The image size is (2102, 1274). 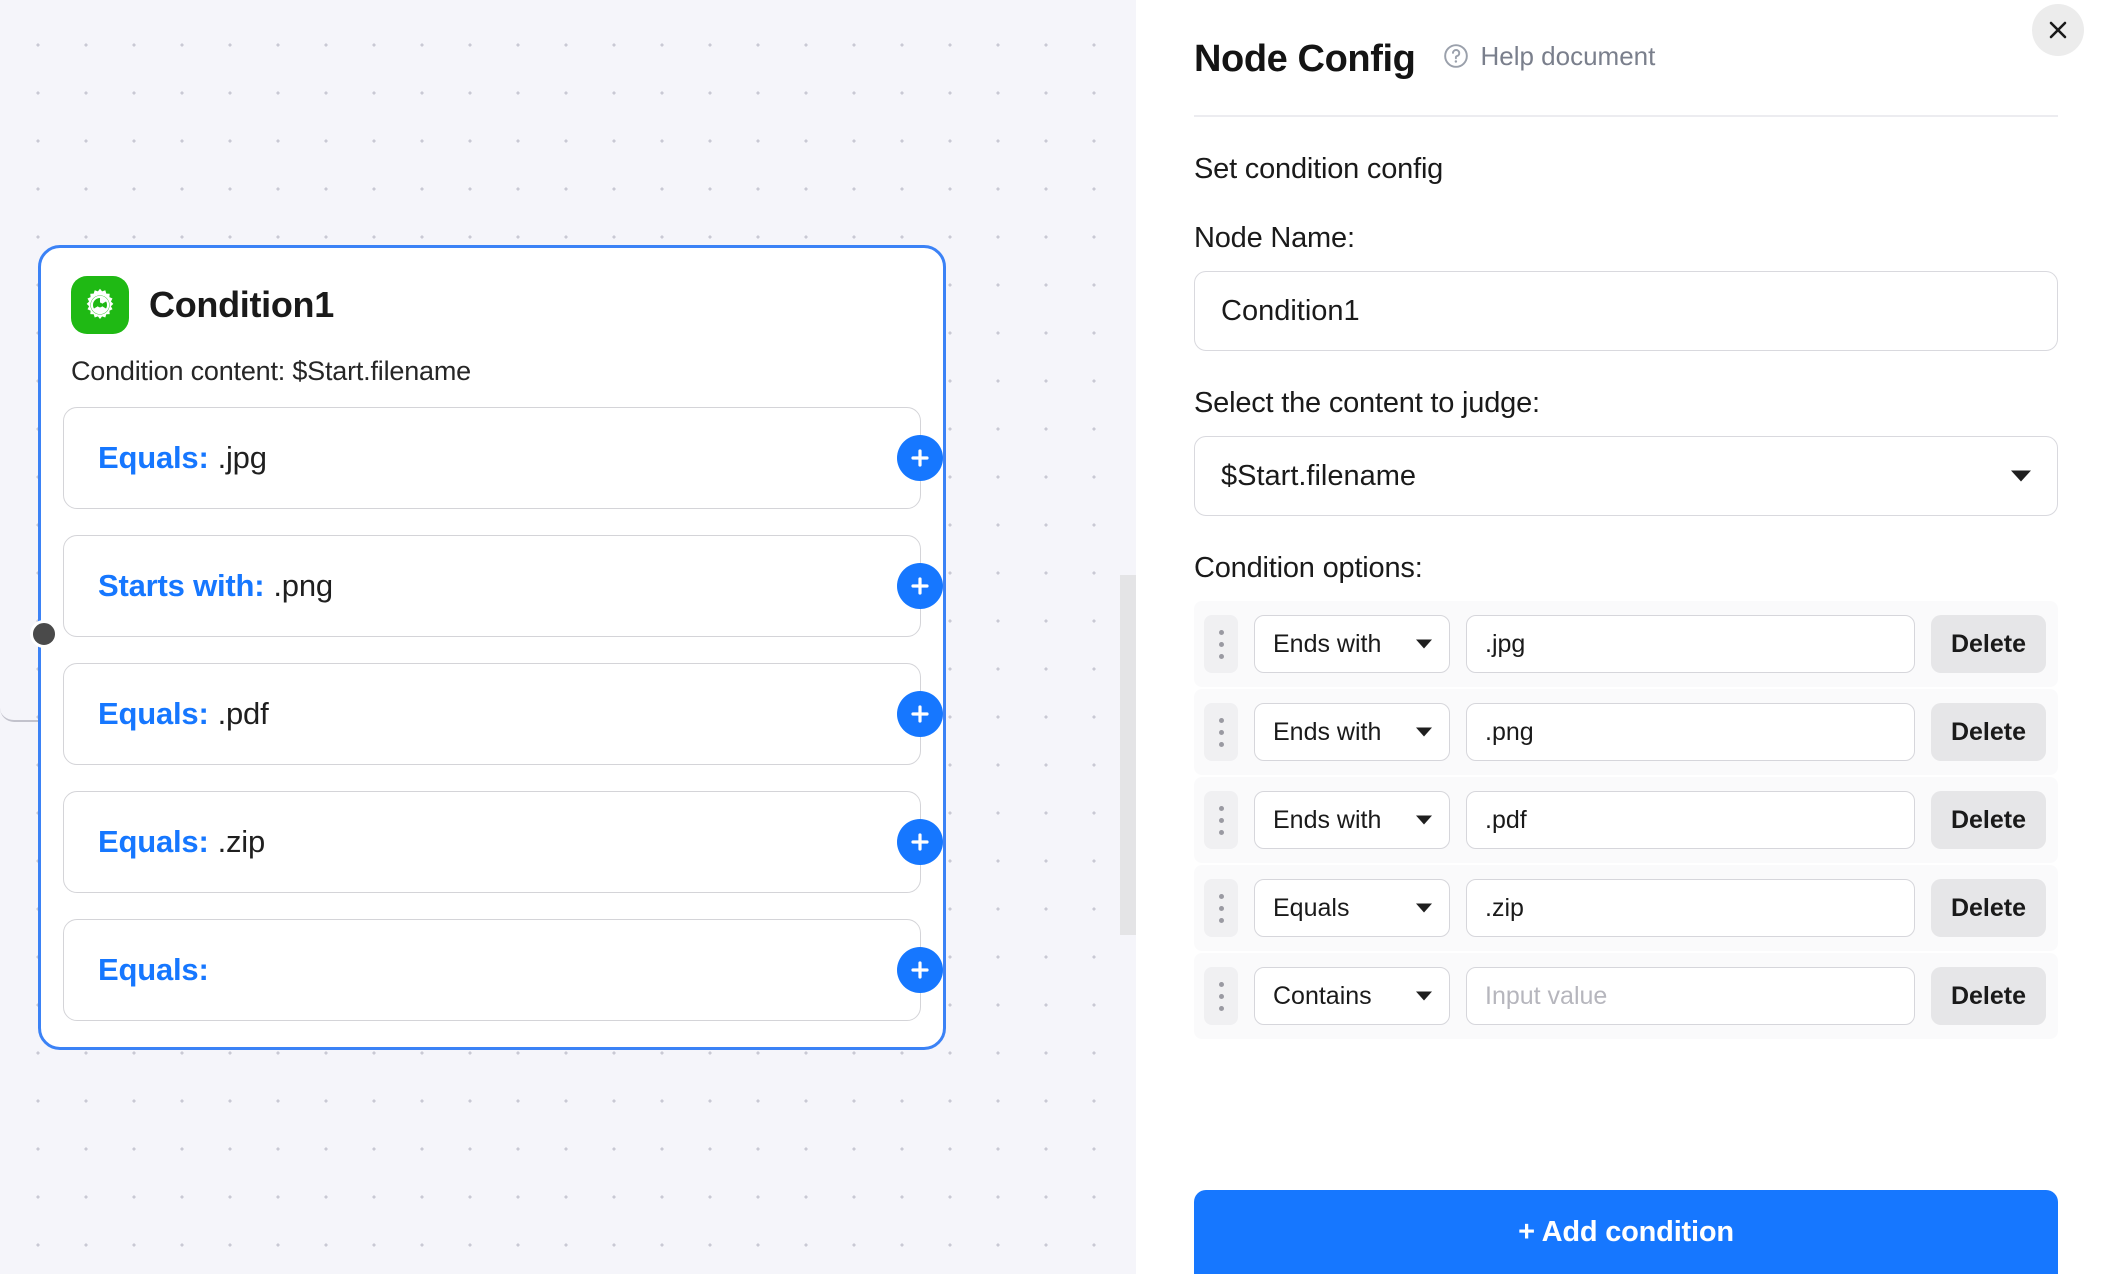 I want to click on section-label: Set condition config, so click(x=1319, y=169).